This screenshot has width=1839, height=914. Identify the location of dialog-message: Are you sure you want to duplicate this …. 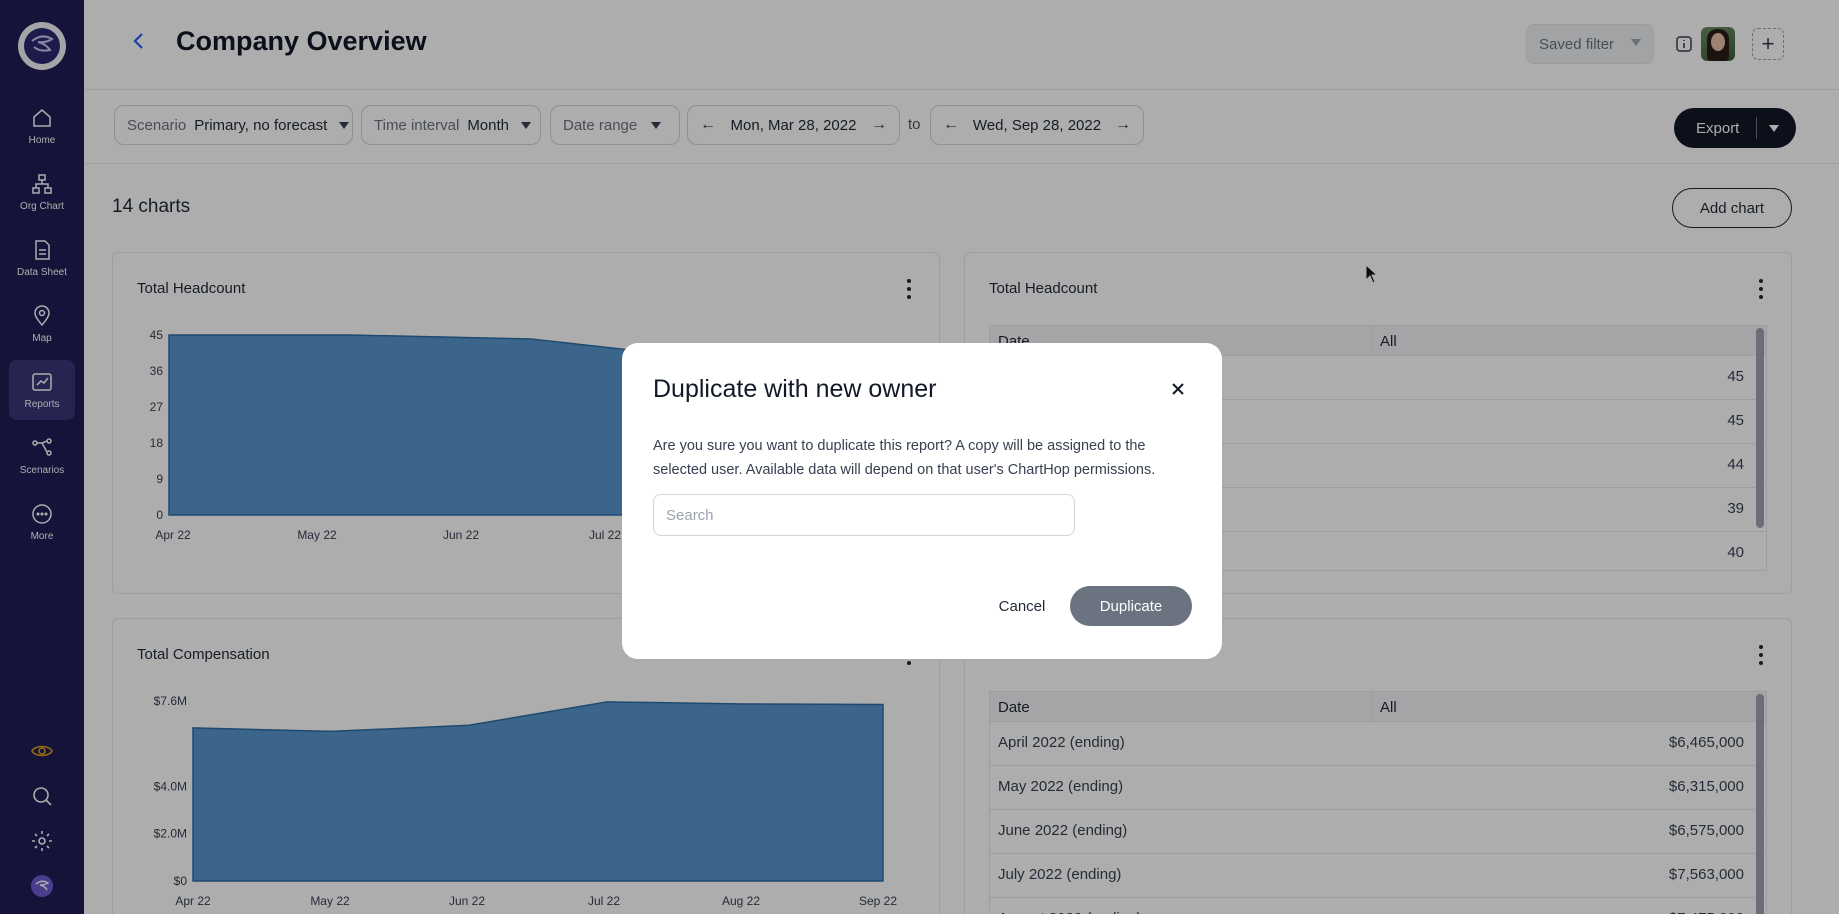
(904, 458).